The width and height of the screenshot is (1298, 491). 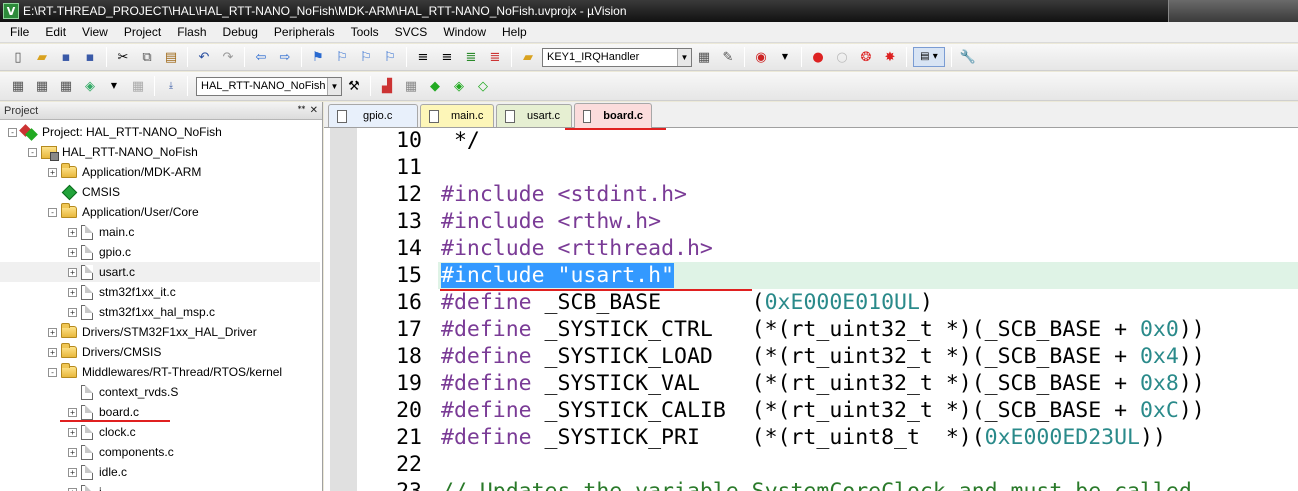 What do you see at coordinates (42, 86) in the screenshot?
I see `build-icon: ▦` at bounding box center [42, 86].